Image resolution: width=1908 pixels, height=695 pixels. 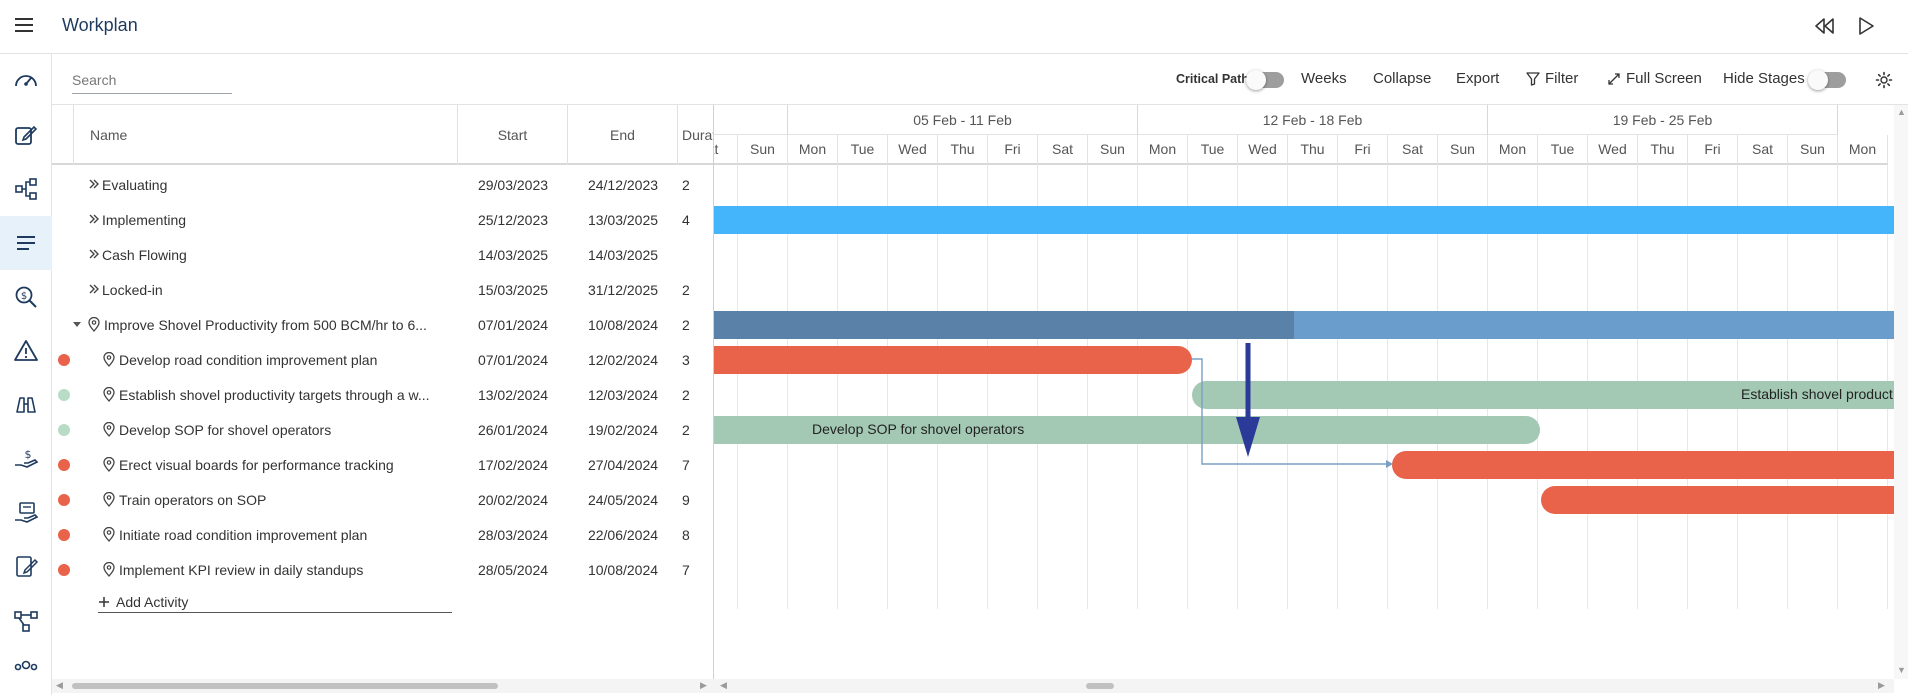 I want to click on rail-benefits: $, so click(x=26, y=459).